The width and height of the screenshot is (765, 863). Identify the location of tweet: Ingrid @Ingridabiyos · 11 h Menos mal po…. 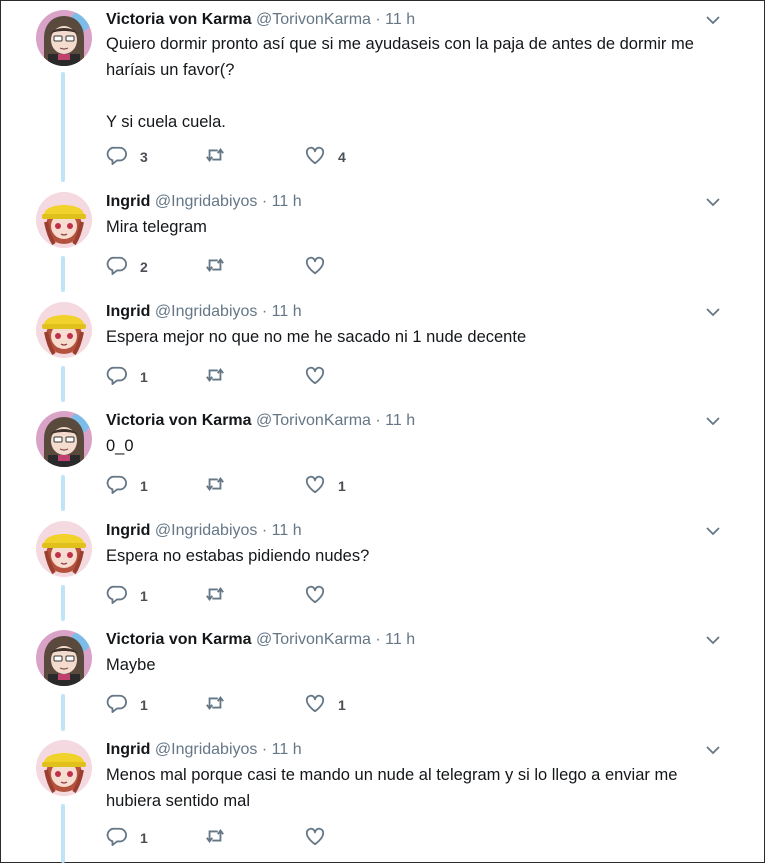
(382, 801).